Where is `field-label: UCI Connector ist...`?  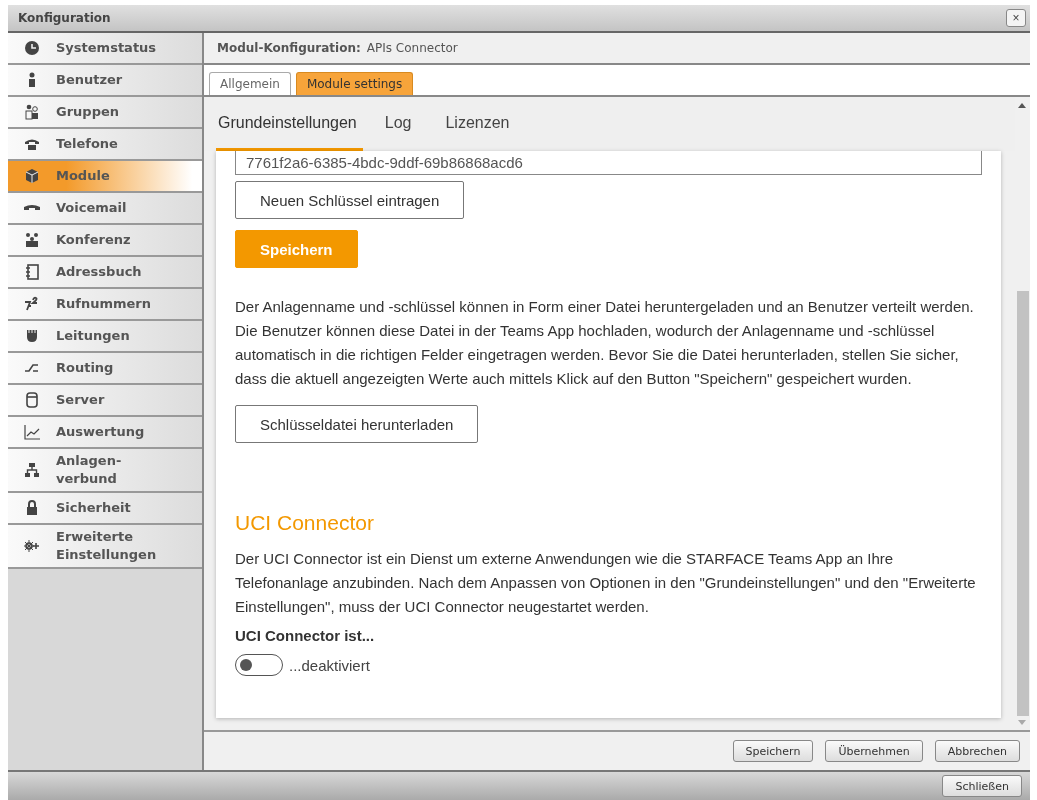 field-label: UCI Connector ist... is located at coordinates (305, 635).